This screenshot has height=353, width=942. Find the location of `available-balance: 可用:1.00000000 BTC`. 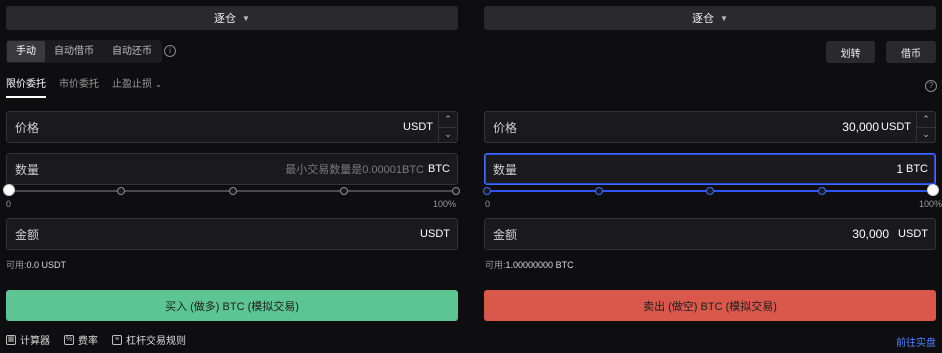

available-balance: 可用:1.00000000 BTC is located at coordinates (529, 265).